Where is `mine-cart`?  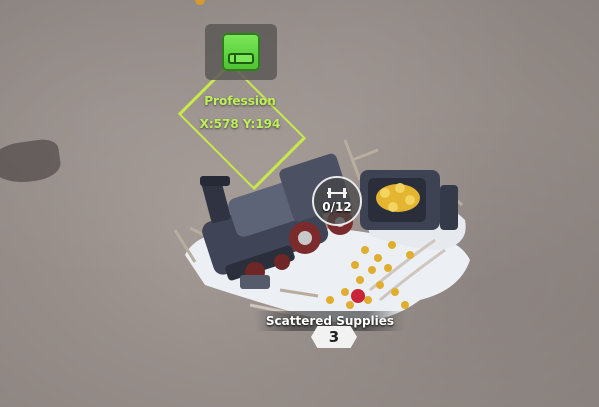 mine-cart is located at coordinates (409, 200).